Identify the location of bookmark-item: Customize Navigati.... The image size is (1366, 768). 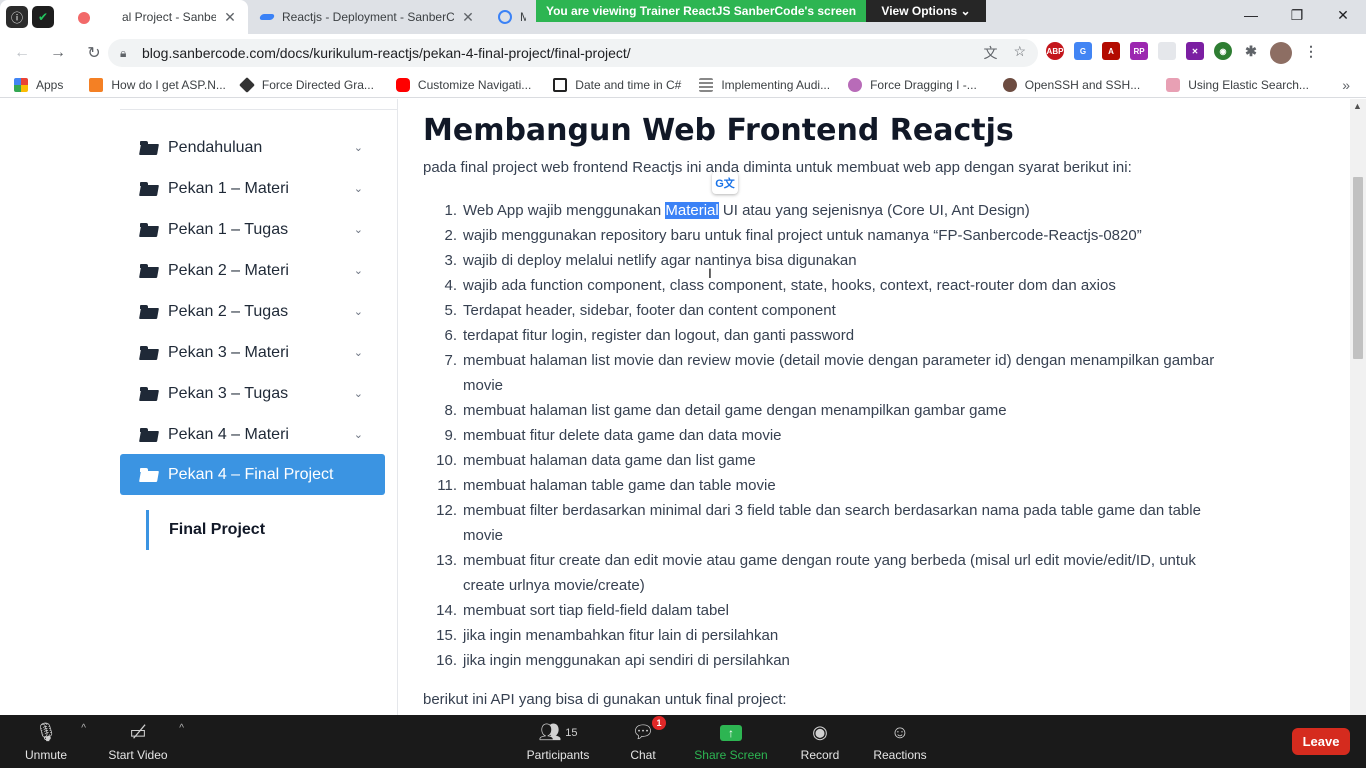
(463, 84).